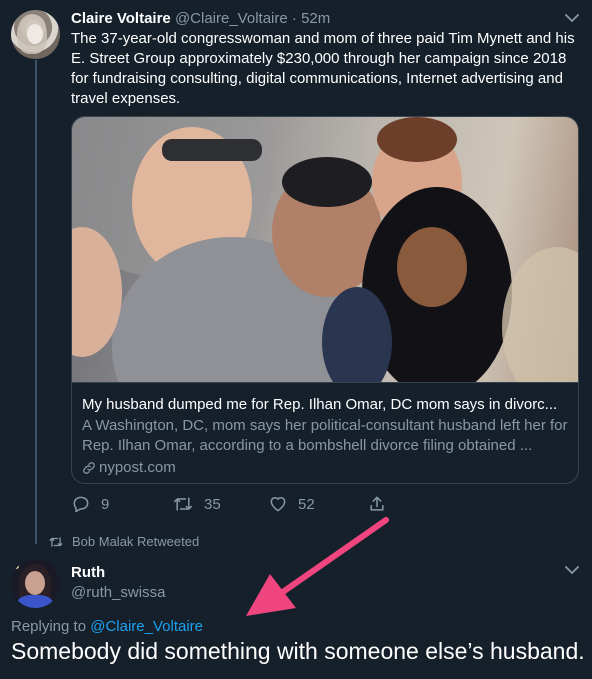 This screenshot has width=592, height=679. I want to click on reply-author-name: Ruth, so click(88, 573).